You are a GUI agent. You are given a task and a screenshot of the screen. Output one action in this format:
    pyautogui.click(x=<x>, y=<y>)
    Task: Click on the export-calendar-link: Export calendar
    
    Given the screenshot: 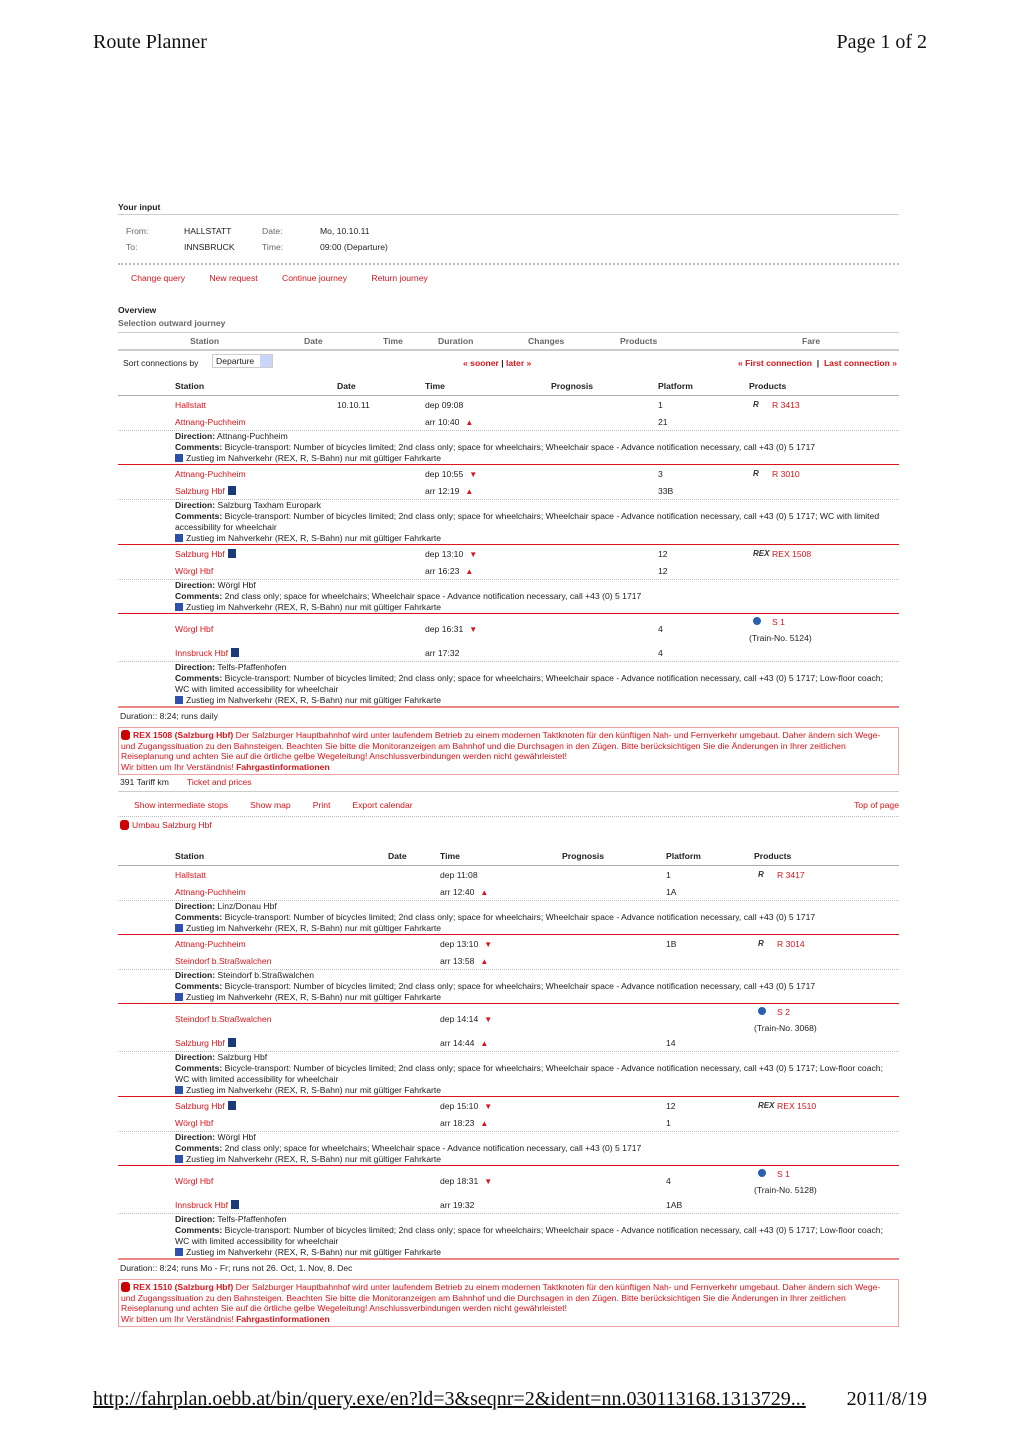 What is the action you would take?
    pyautogui.click(x=382, y=805)
    